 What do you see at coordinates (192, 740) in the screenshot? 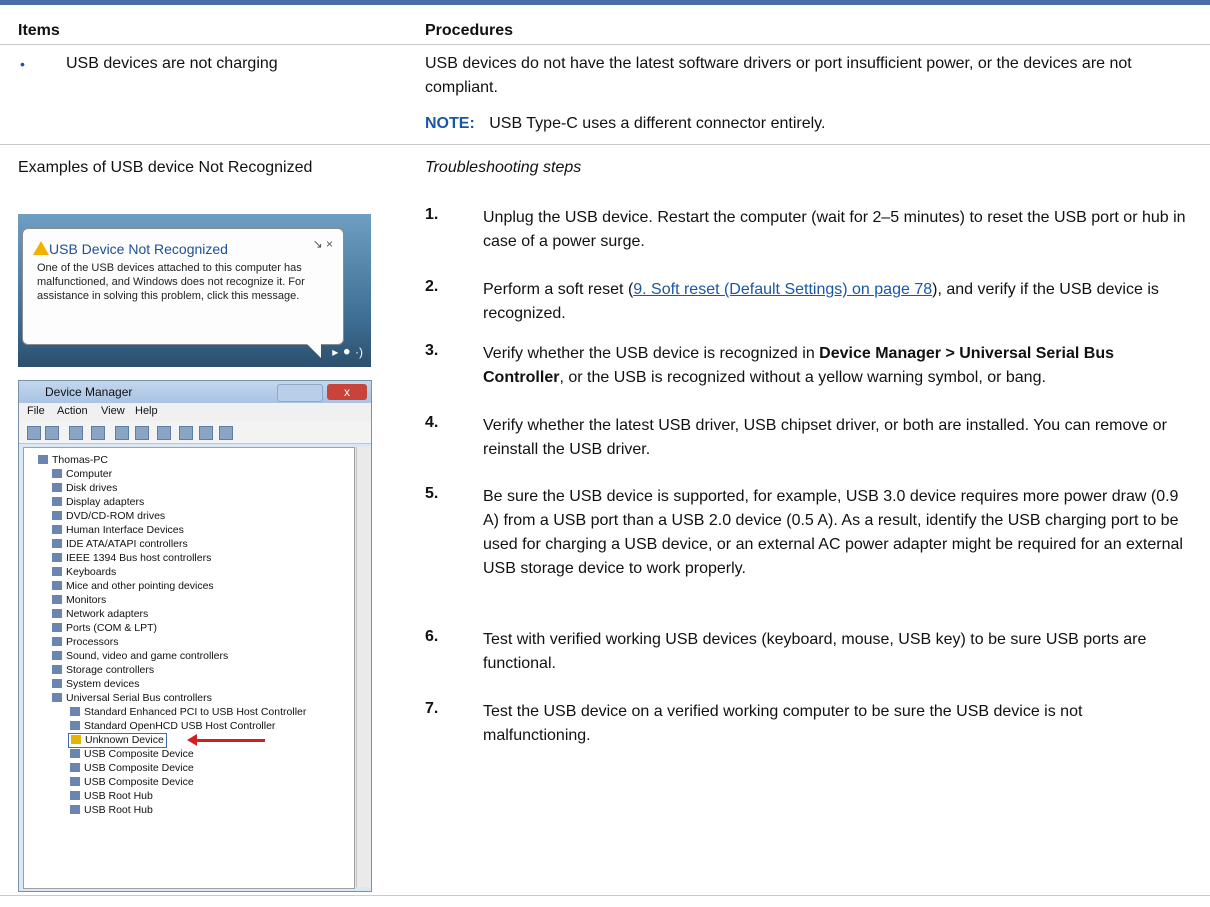
I see `red-arrow-head` at bounding box center [192, 740].